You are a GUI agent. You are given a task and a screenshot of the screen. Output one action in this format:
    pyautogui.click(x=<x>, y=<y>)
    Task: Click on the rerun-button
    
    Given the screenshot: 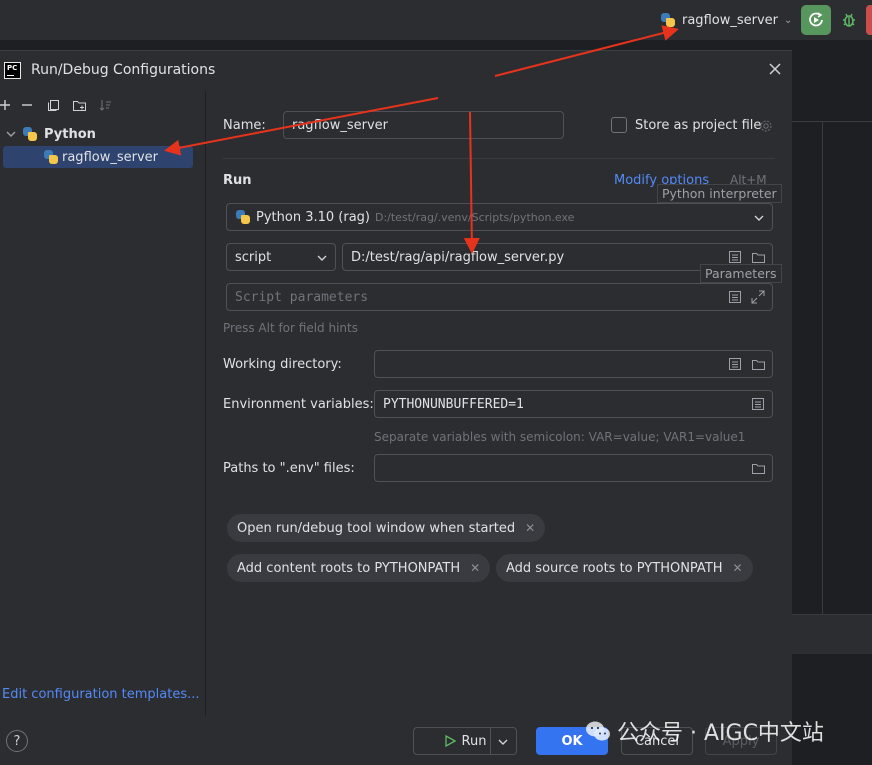 What is the action you would take?
    pyautogui.click(x=816, y=20)
    